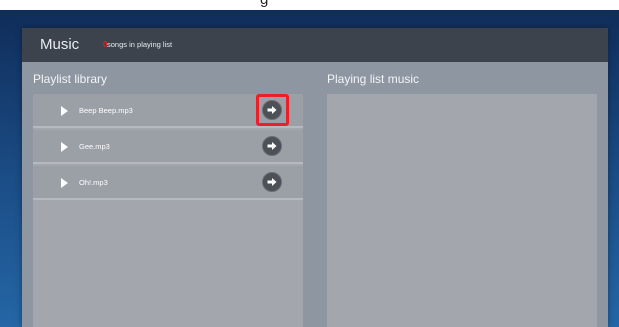  What do you see at coordinates (140, 44) in the screenshot?
I see `playing-count-label: songs in playing list` at bounding box center [140, 44].